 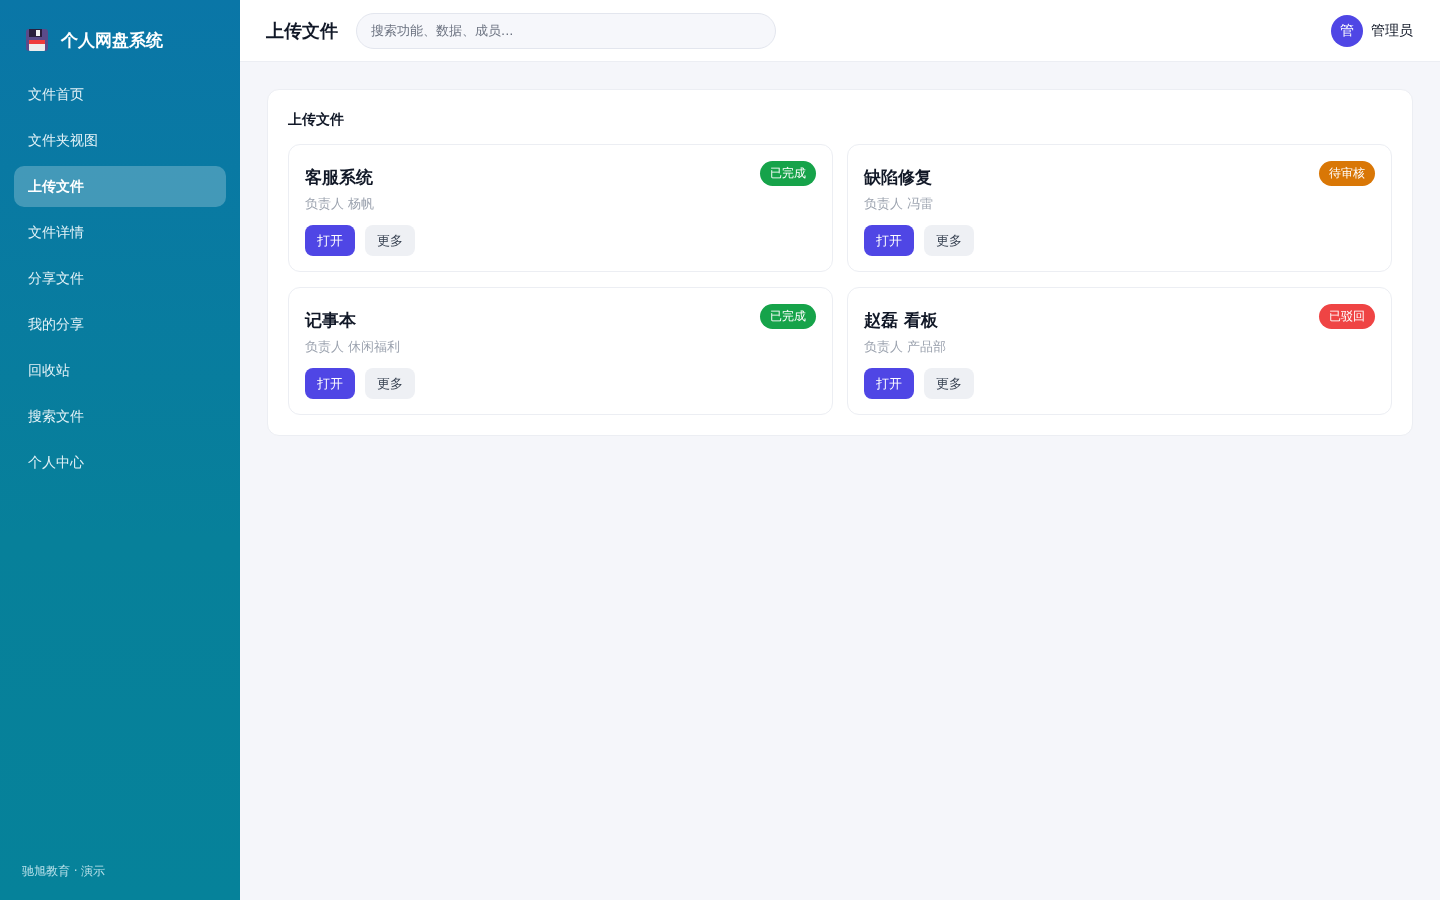 What do you see at coordinates (120, 232) in the screenshot?
I see `sidebar-item: 文件详情` at bounding box center [120, 232].